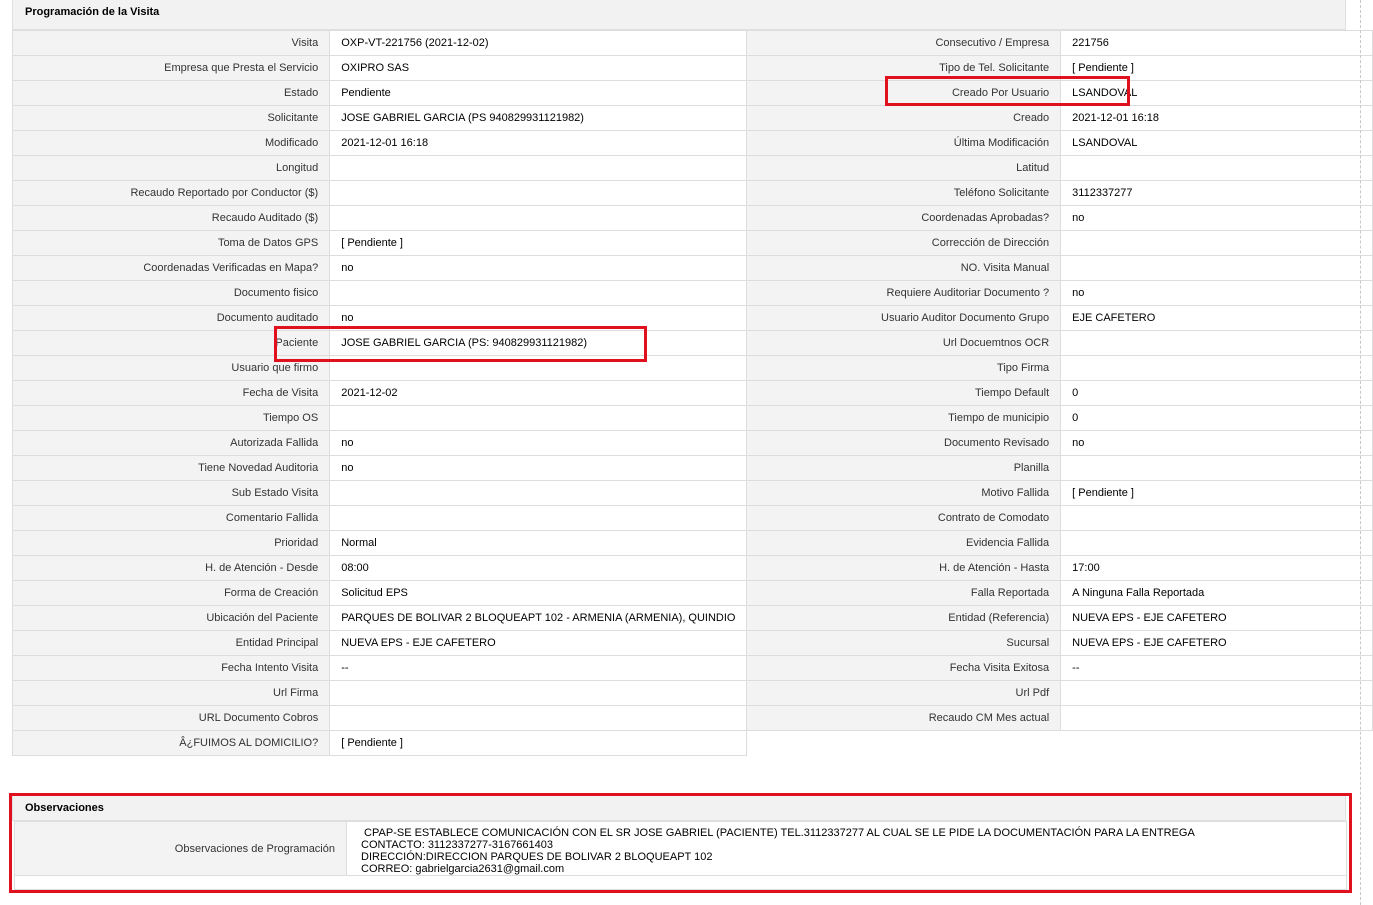 This screenshot has height=905, width=1373. Describe the element at coordinates (904, 393) in the screenshot. I see `field-label: Tiempo Default` at that location.